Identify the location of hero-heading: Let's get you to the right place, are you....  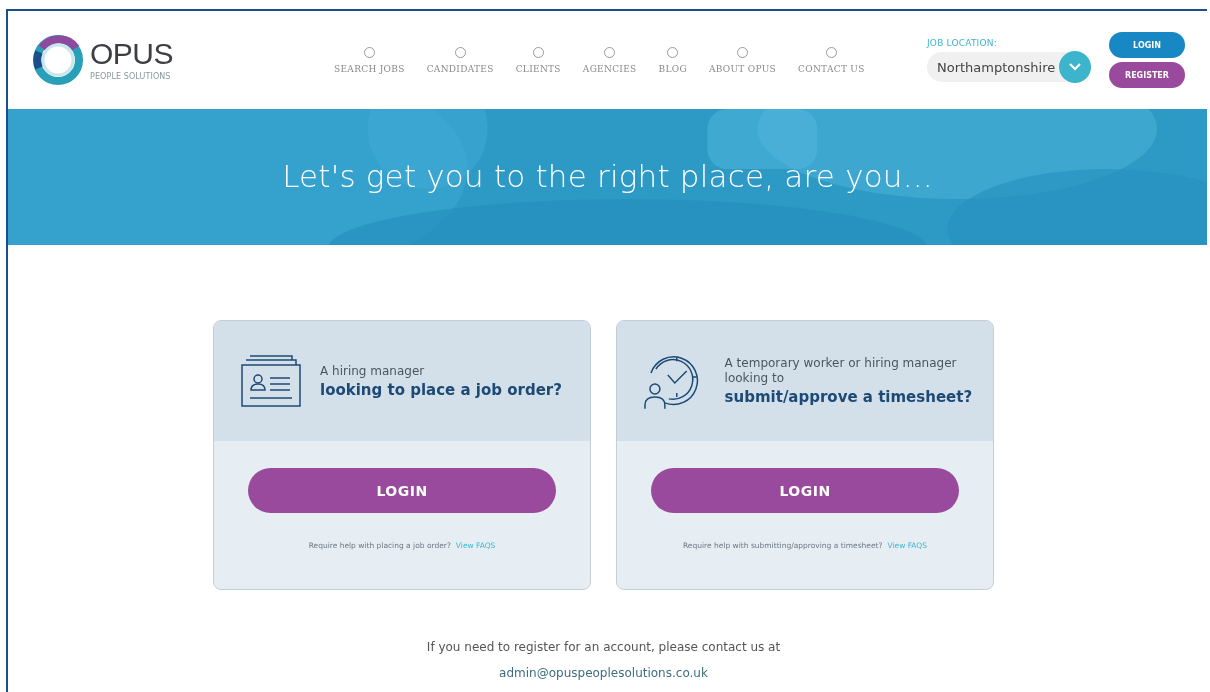
(607, 177).